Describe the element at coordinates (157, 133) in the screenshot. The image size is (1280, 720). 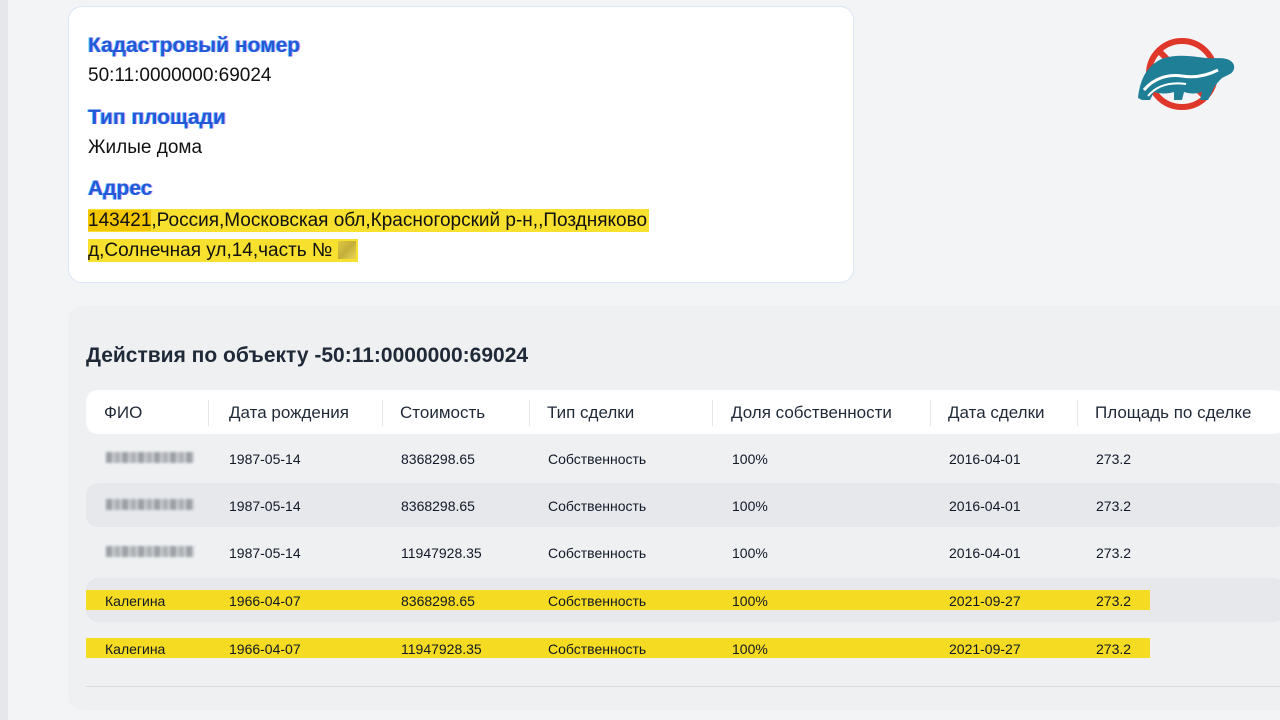
I see `area-type-field: Тип площади Жилые дома` at that location.